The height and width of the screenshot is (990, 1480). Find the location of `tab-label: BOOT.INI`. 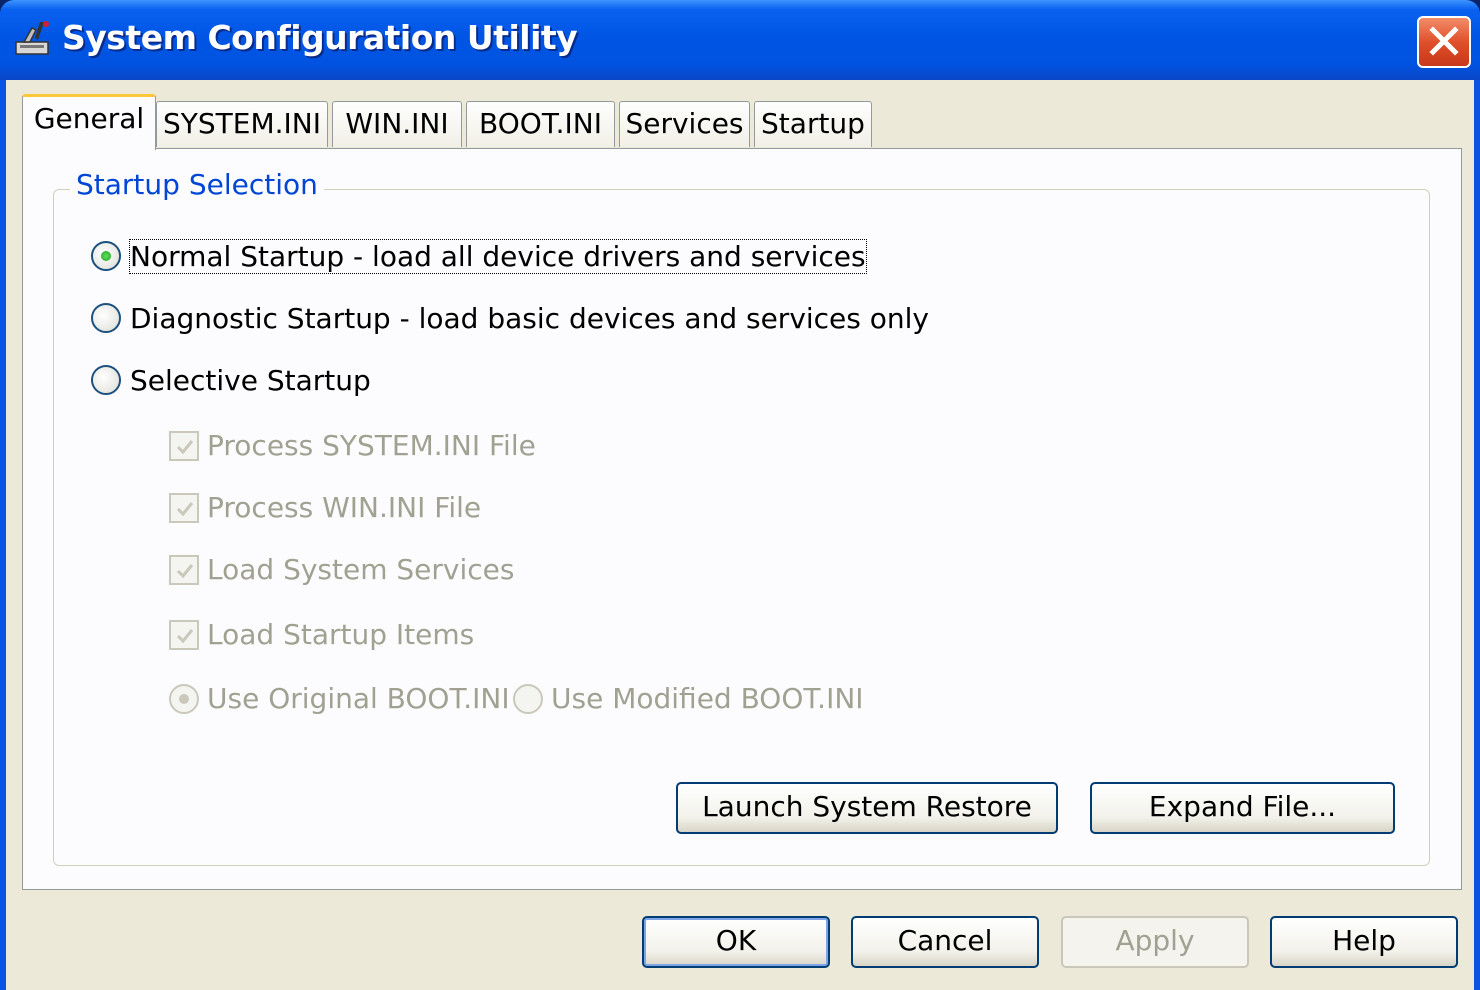

tab-label: BOOT.INI is located at coordinates (540, 123).